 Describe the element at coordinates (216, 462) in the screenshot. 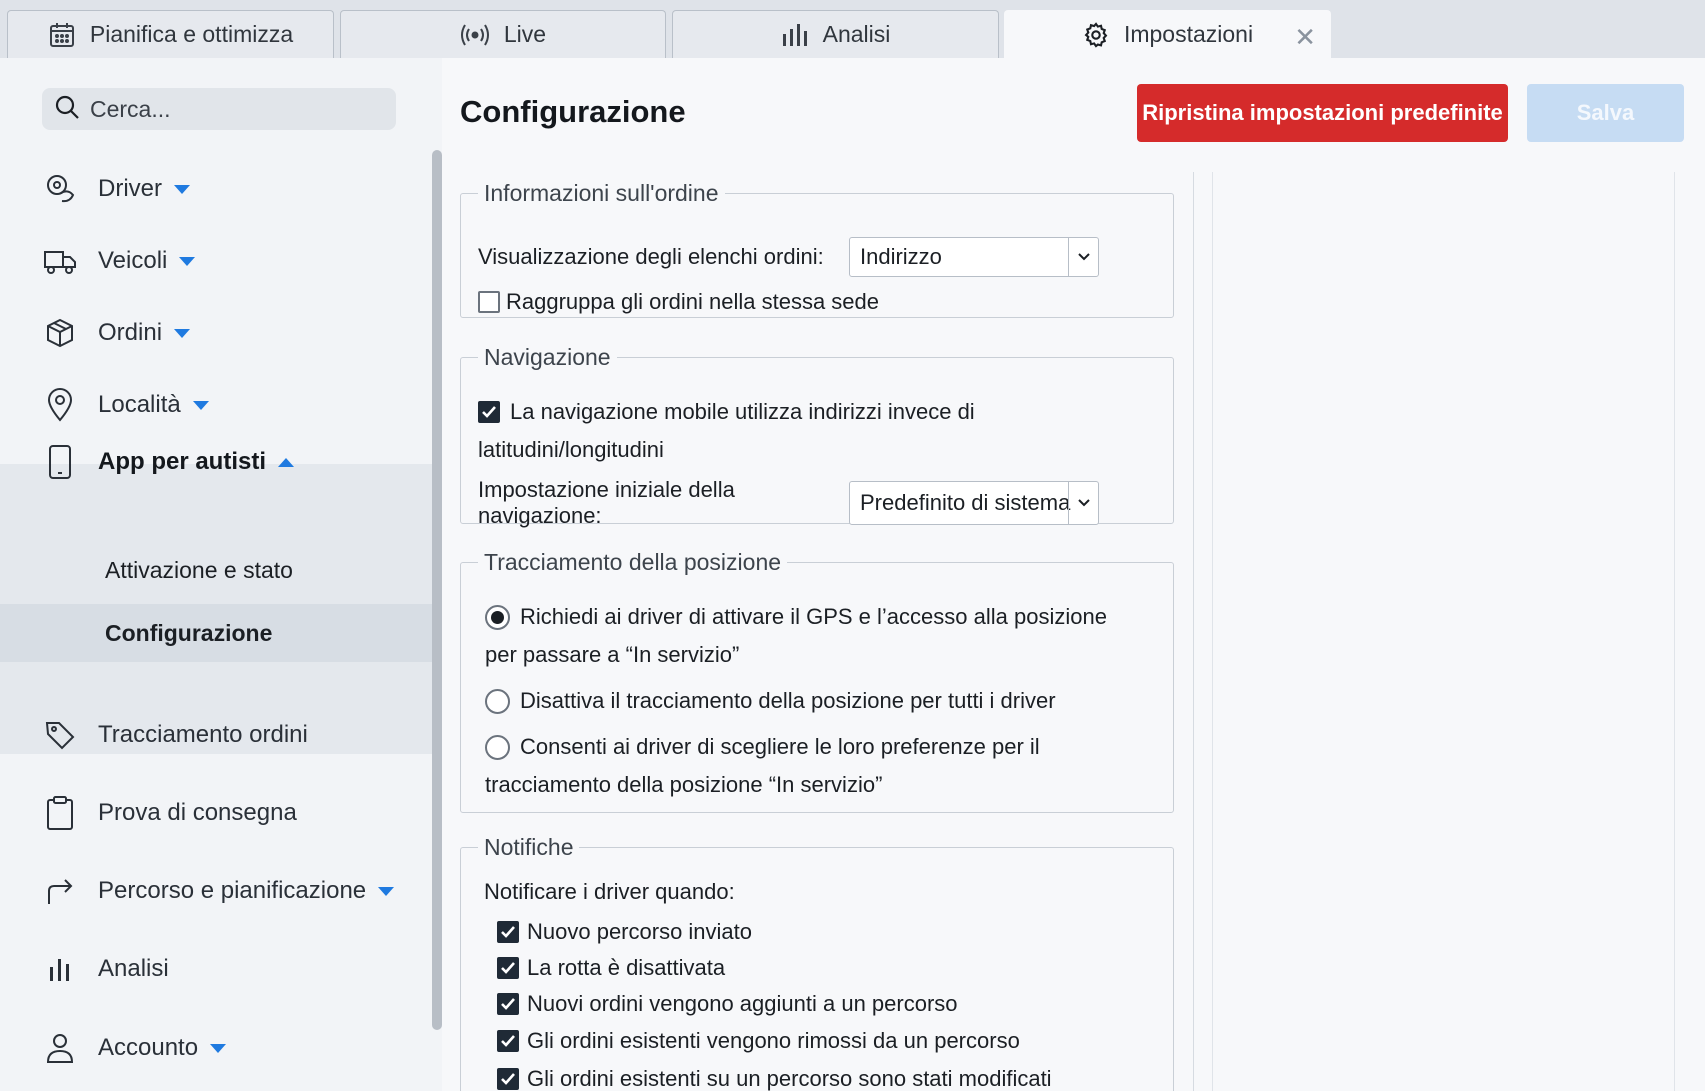

I see `sidebar-item-driver-app: App per autisti` at that location.